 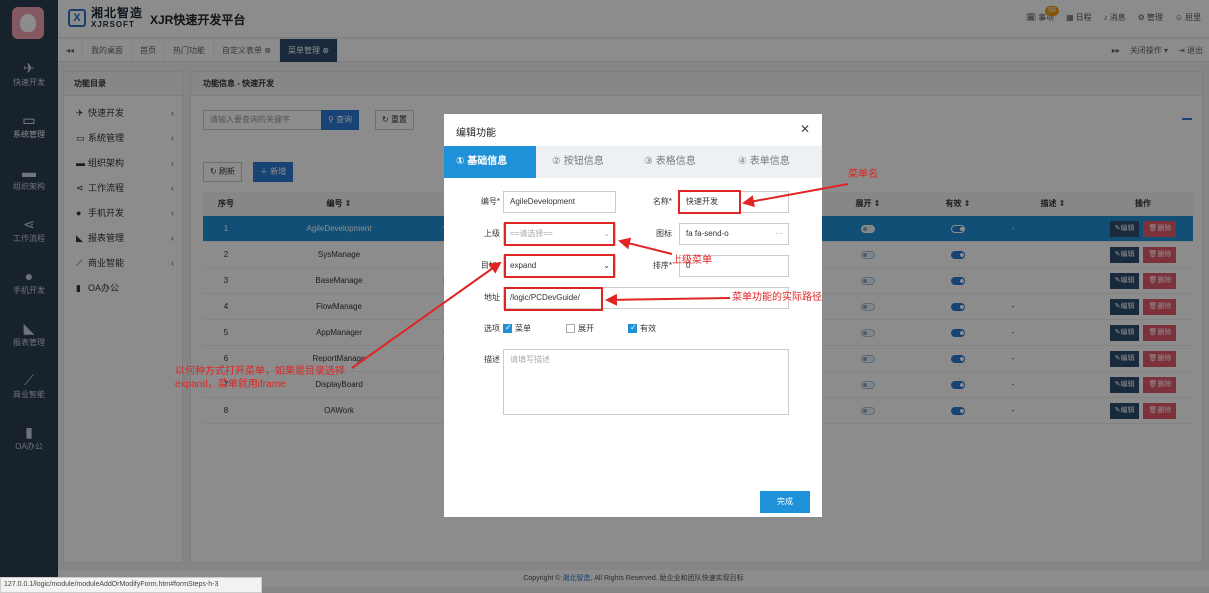 What do you see at coordinates (559, 234) in the screenshot?
I see `highlight-parent-field` at bounding box center [559, 234].